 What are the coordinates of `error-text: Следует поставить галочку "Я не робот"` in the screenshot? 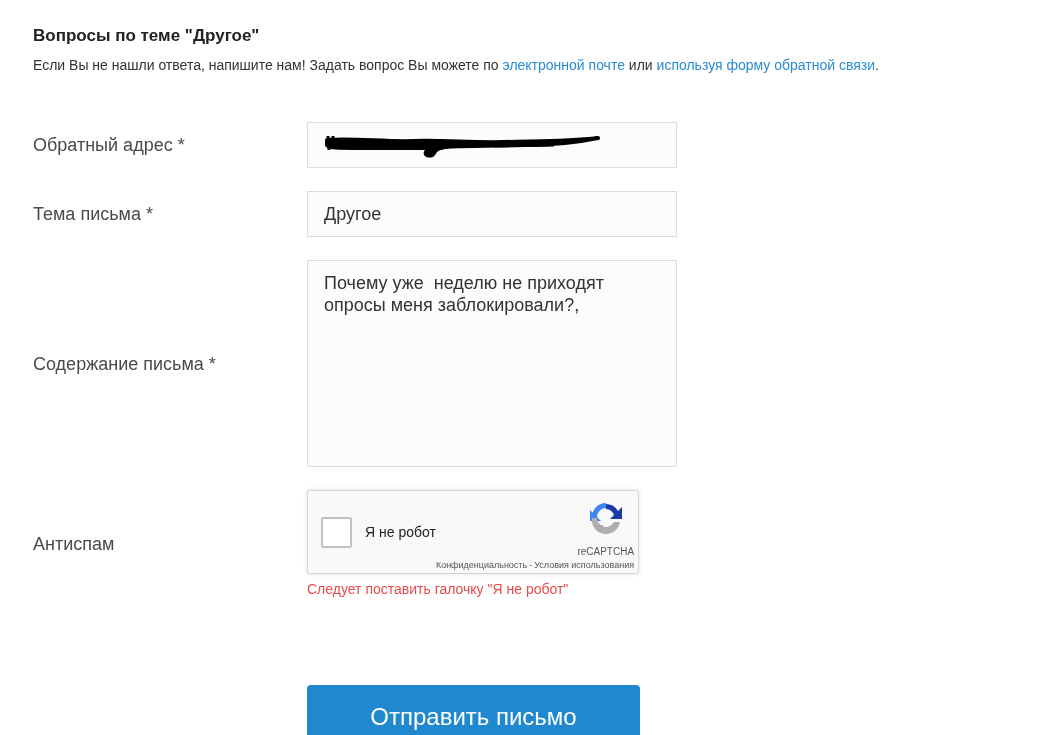 It's located at (438, 589).